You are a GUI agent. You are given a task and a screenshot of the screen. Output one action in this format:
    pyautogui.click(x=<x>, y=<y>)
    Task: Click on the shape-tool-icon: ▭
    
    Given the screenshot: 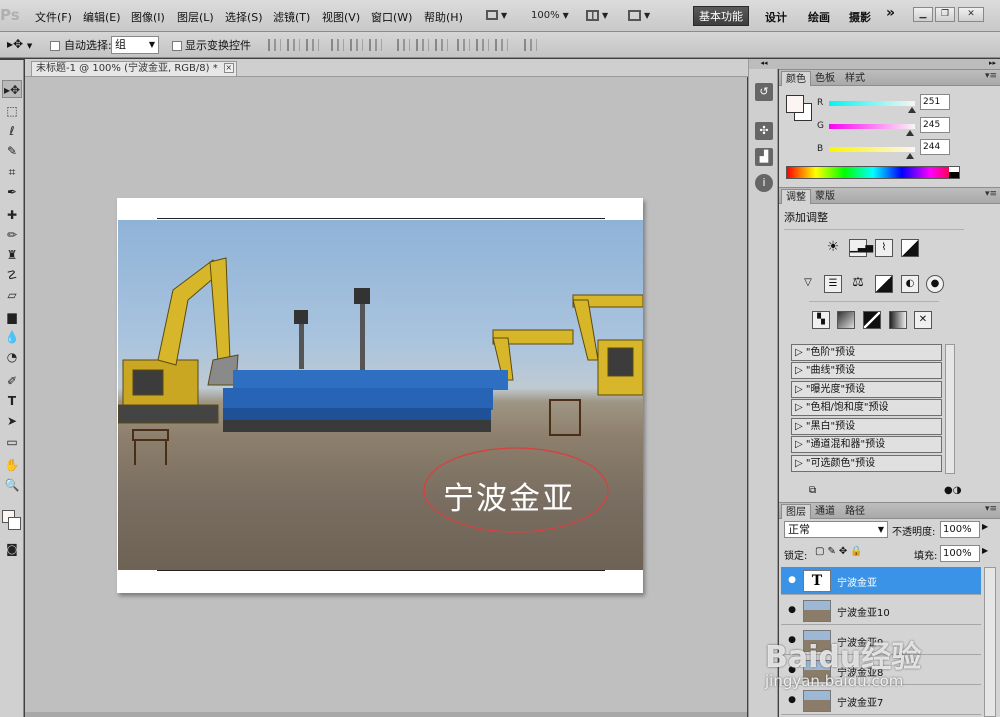 What is the action you would take?
    pyautogui.click(x=12, y=442)
    